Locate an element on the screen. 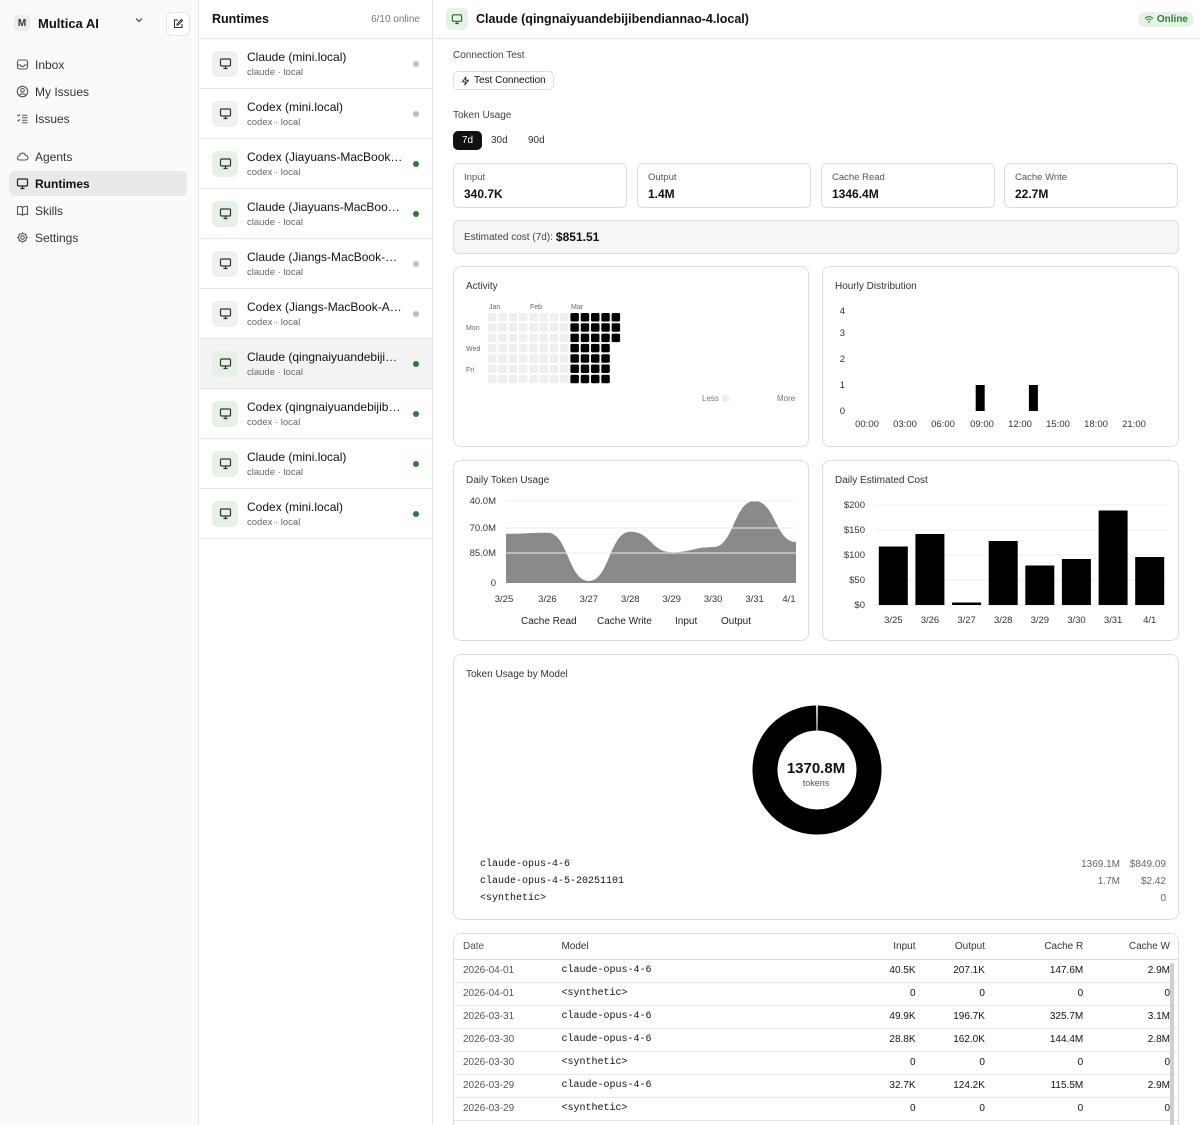  cell-date: 2026-03-29 is located at coordinates (504, 1109).